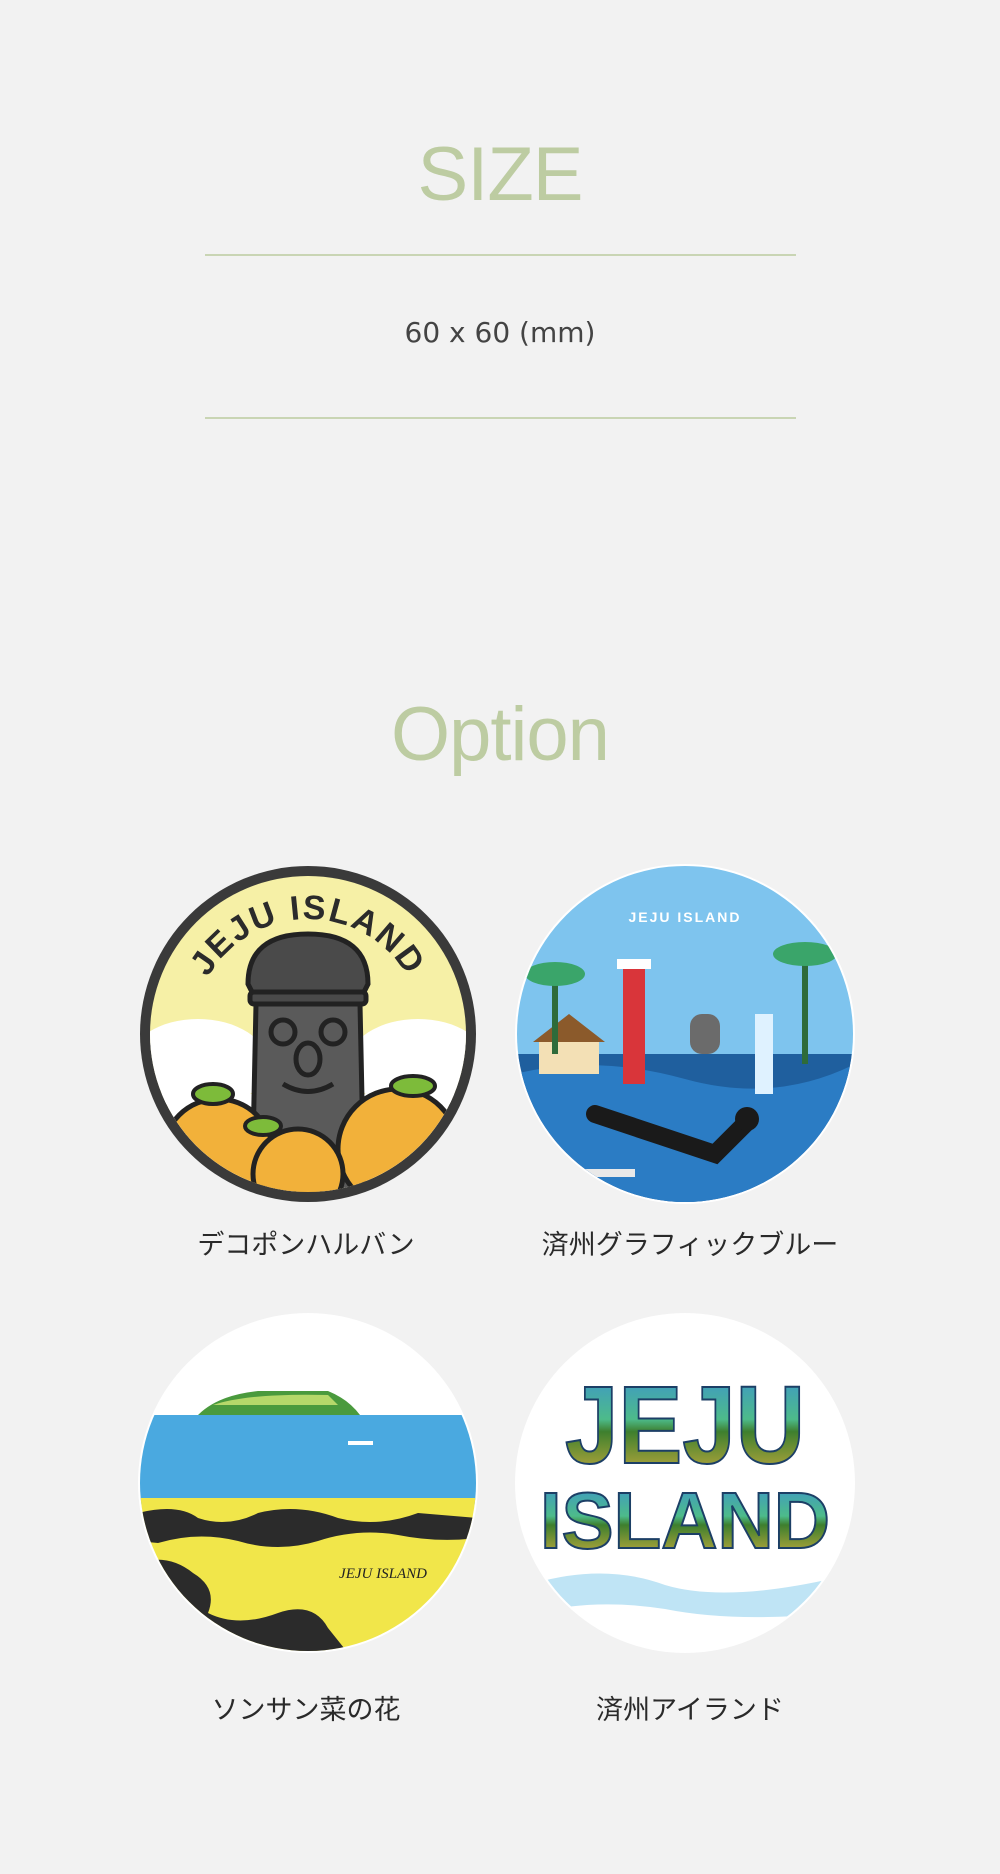 This screenshot has height=1874, width=1000. Describe the element at coordinates (685, 1520) in the screenshot. I see `badge-4-text-bottom: ISLAND` at that location.